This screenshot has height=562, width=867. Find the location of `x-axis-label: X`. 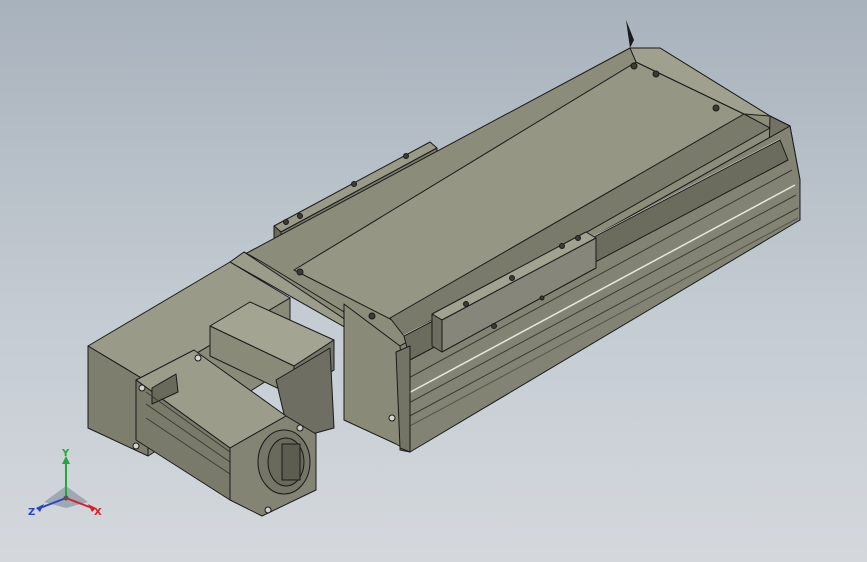

x-axis-label: X is located at coordinates (98, 512).